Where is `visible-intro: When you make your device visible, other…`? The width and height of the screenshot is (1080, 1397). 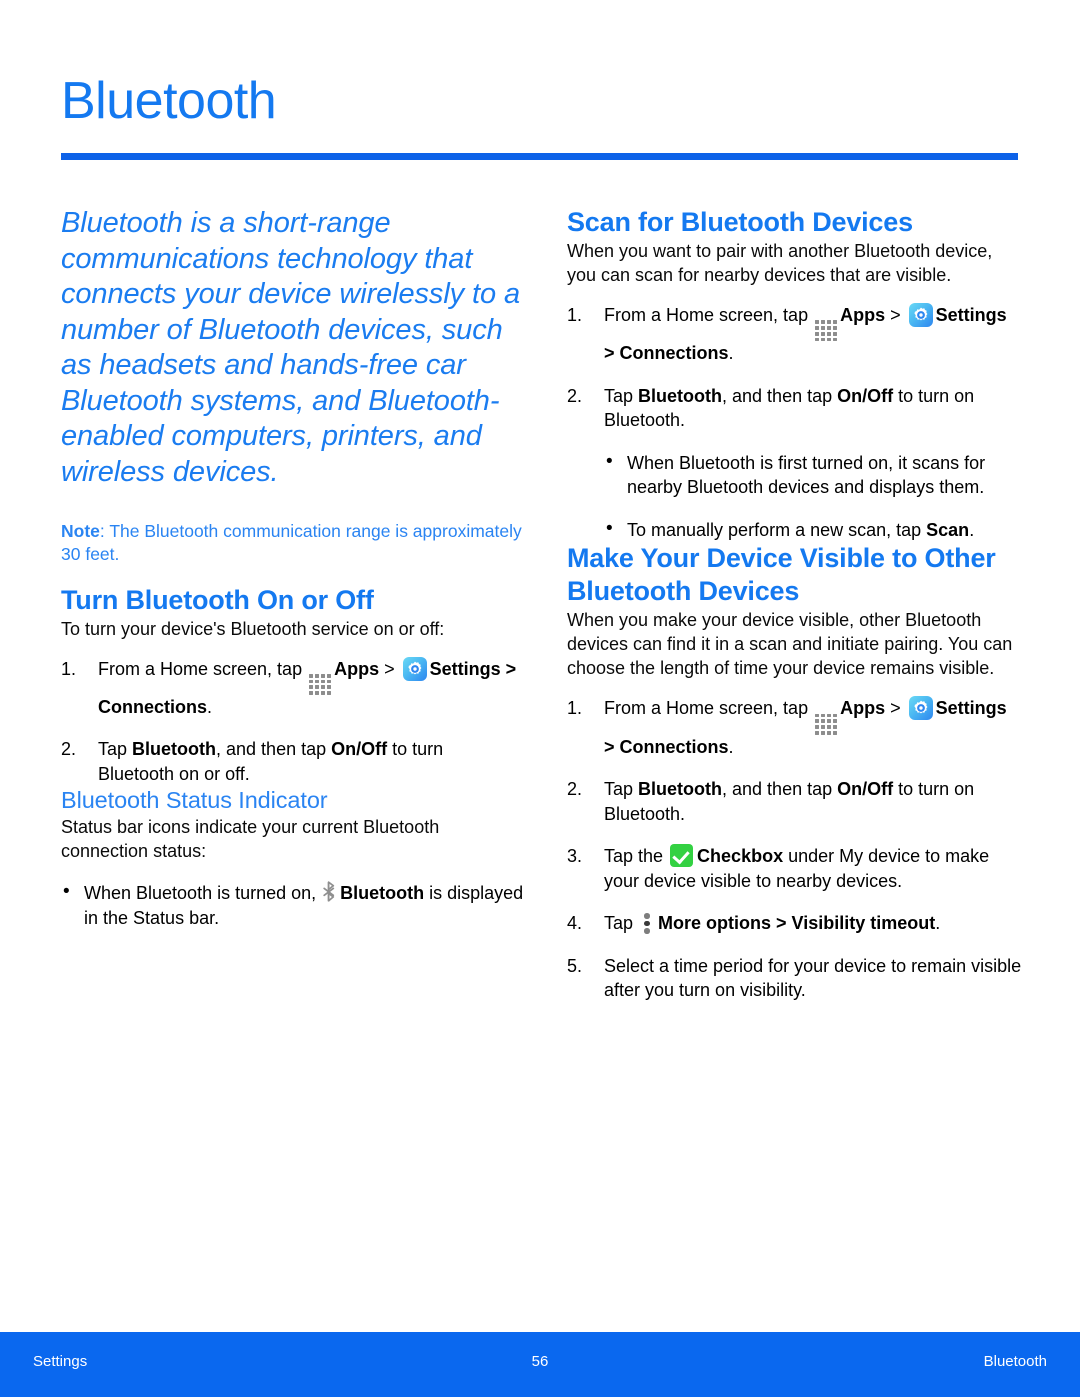 visible-intro: When you make your device visible, other… is located at coordinates (790, 644).